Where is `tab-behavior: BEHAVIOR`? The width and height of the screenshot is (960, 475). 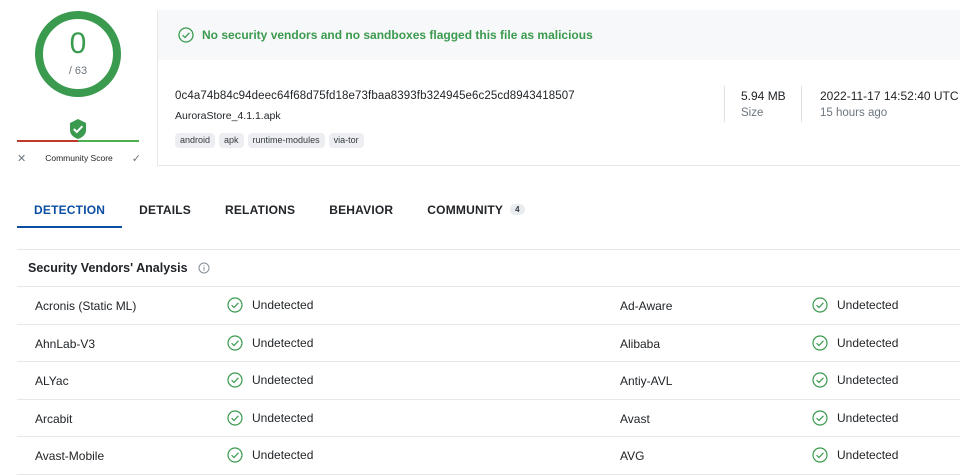 tab-behavior: BEHAVIOR is located at coordinates (361, 209).